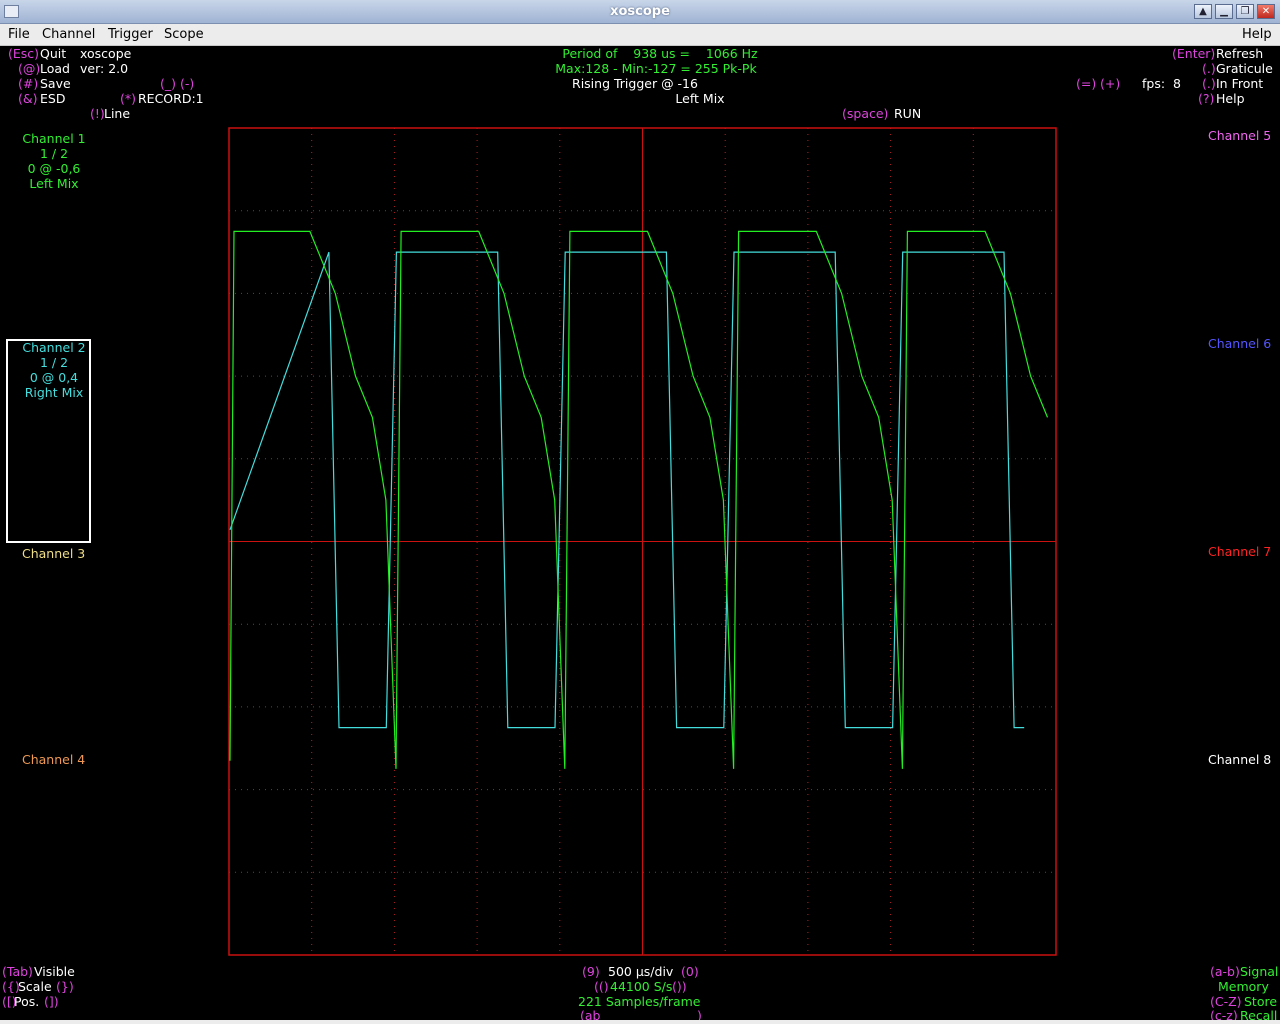 The width and height of the screenshot is (1280, 1024). I want to click on samples-per-frame: 221 Samples/frame, so click(639, 1001).